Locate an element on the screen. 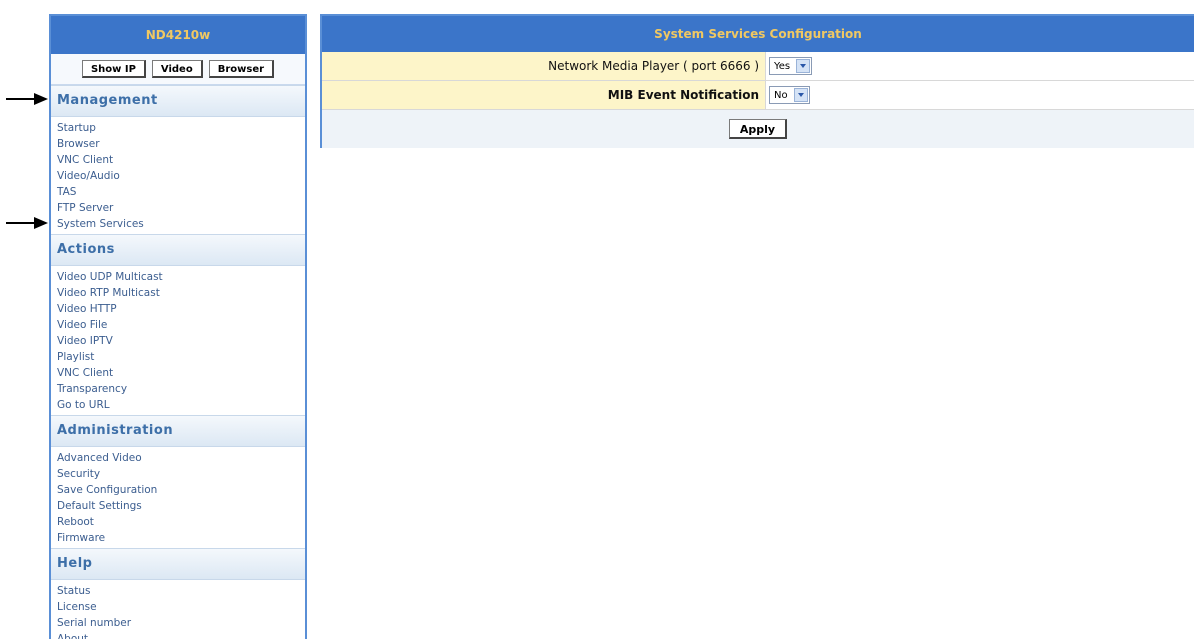  section-heading-management: Management is located at coordinates (178, 101).